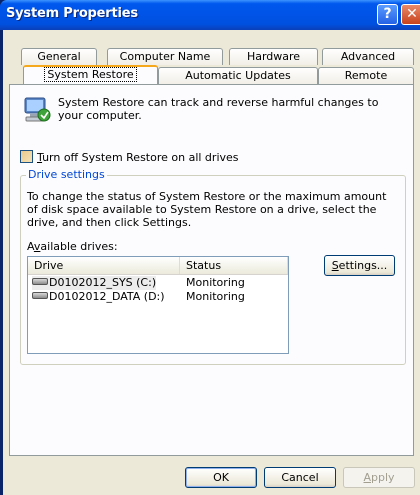  What do you see at coordinates (273, 56) in the screenshot?
I see `tab-hardware: Hardware` at bounding box center [273, 56].